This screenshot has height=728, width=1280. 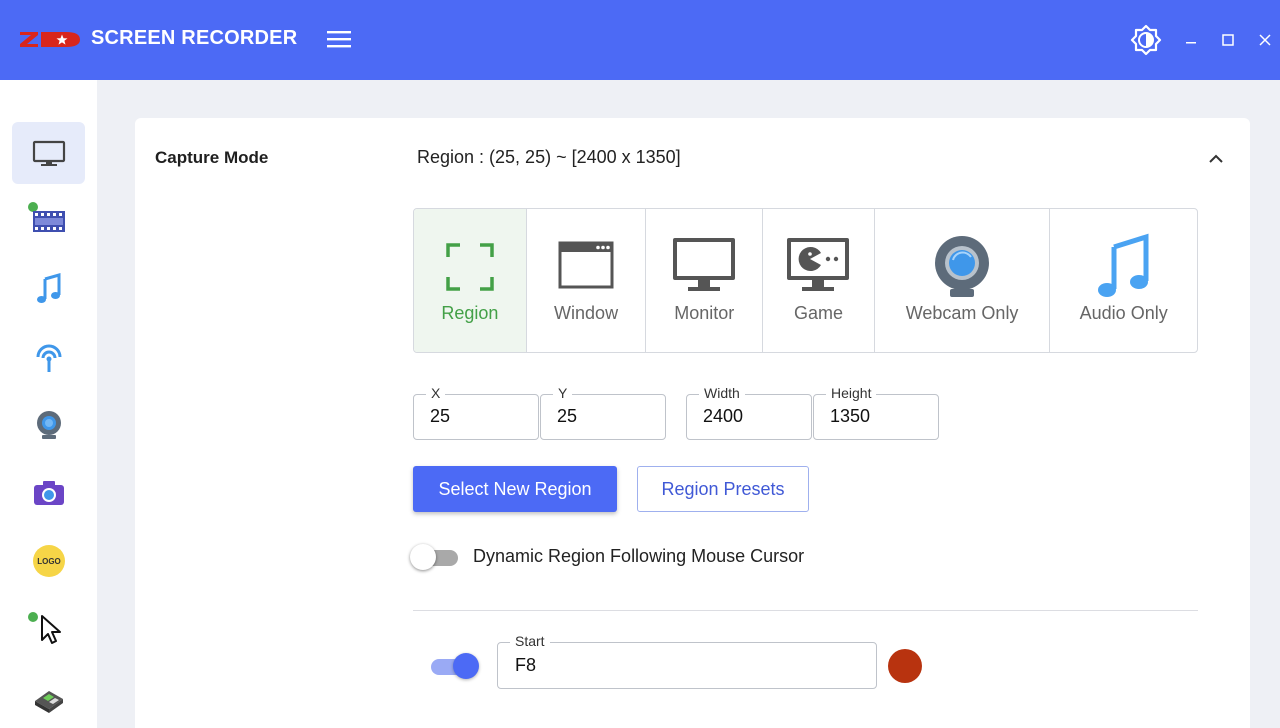 I want to click on start-hotkey-input, so click(x=665, y=665).